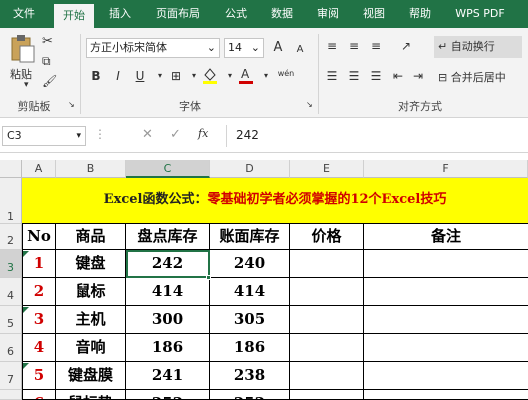 Image resolution: width=528 pixels, height=400 pixels. I want to click on header-cell-stock: 盘点库存, so click(168, 237).